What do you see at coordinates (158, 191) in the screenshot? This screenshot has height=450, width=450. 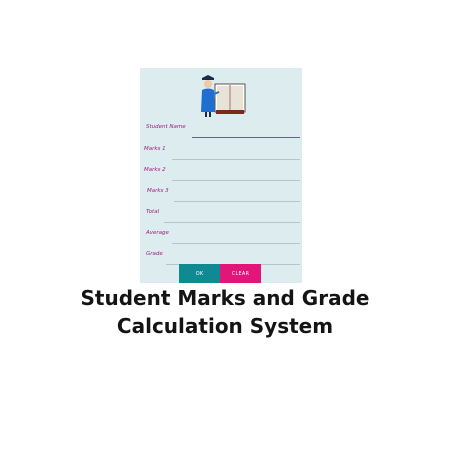 I see `label-marks-3: Marks 3` at bounding box center [158, 191].